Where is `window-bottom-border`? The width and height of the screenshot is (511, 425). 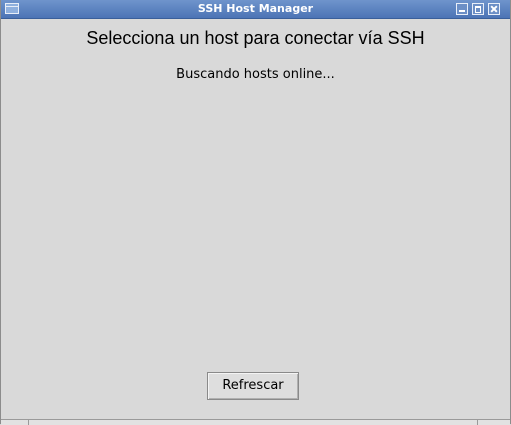
window-bottom-border is located at coordinates (255, 422).